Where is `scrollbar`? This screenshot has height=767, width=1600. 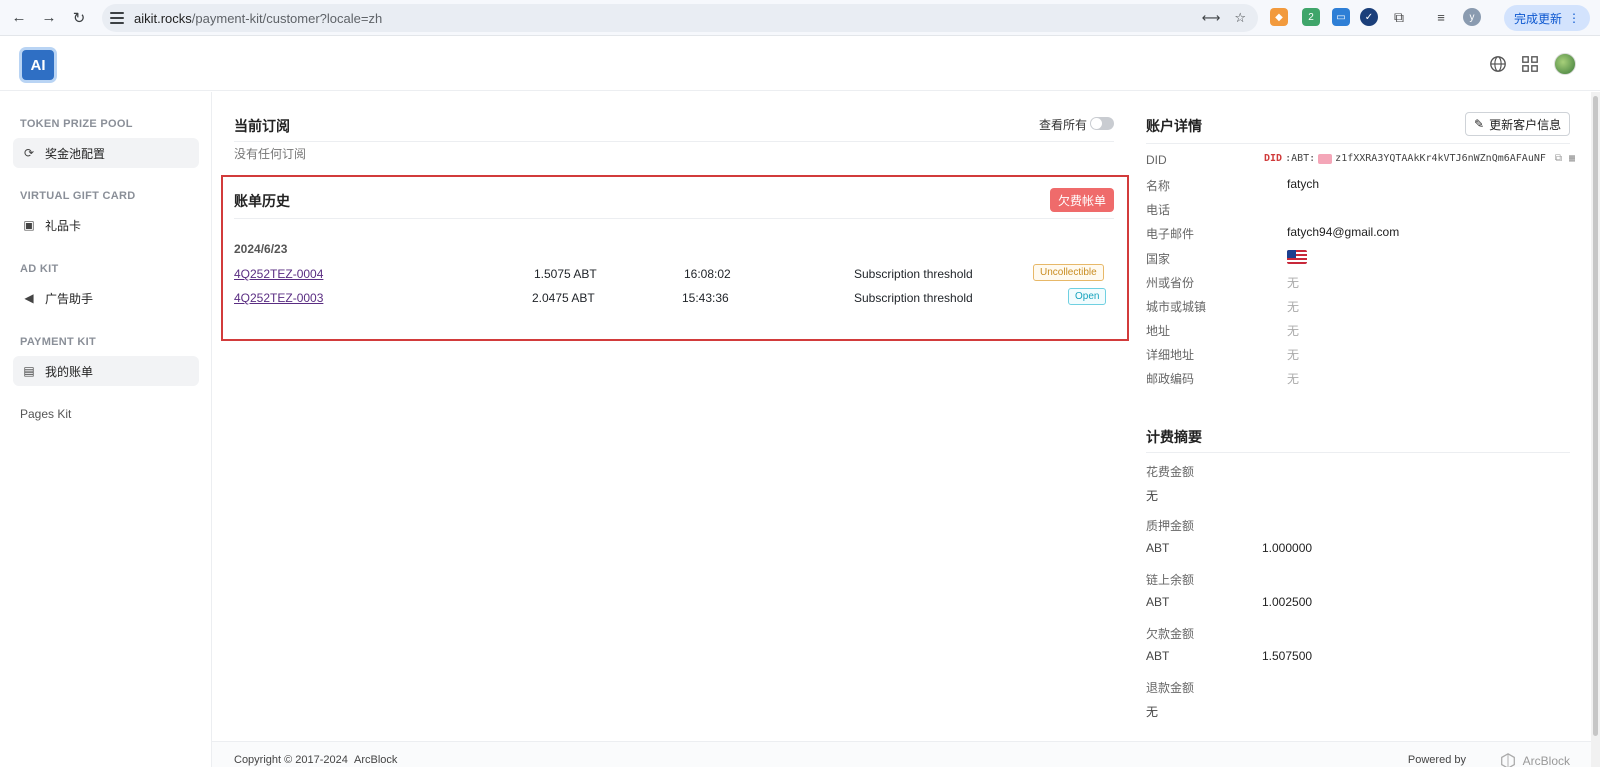 scrollbar is located at coordinates (1595, 429).